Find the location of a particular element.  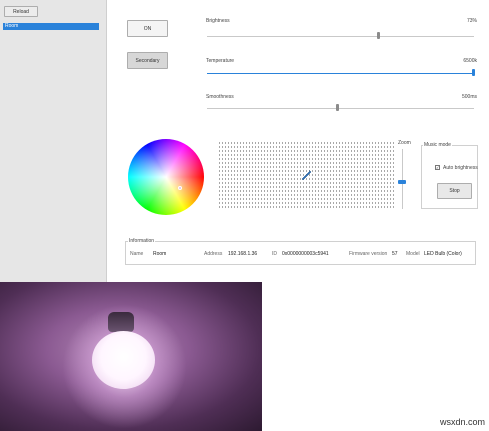

zoom-label: Zoom is located at coordinates (404, 143).